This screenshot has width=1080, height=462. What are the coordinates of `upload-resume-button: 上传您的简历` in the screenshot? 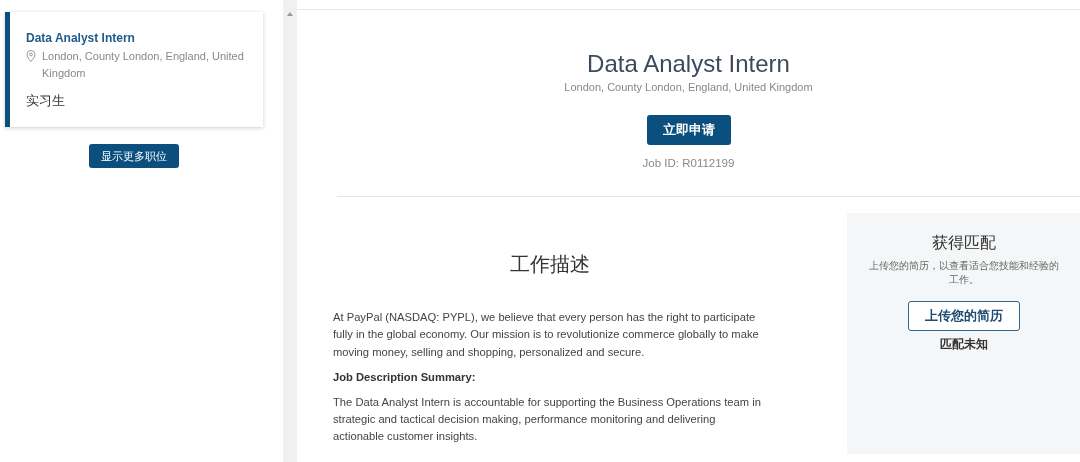 It's located at (963, 316).